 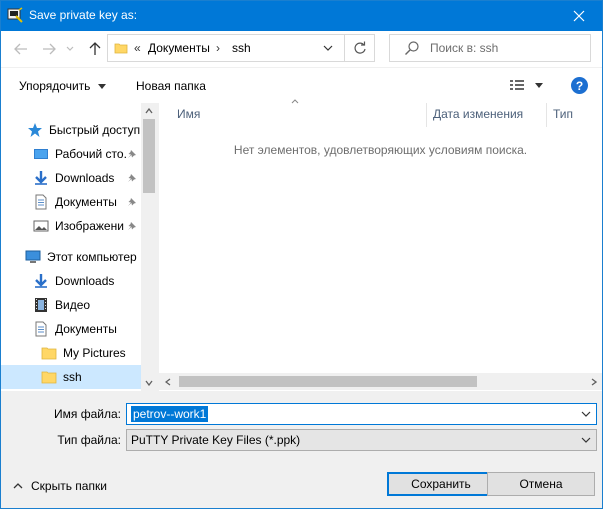 I want to click on breadcrumb-ssh: ssh, so click(x=241, y=48).